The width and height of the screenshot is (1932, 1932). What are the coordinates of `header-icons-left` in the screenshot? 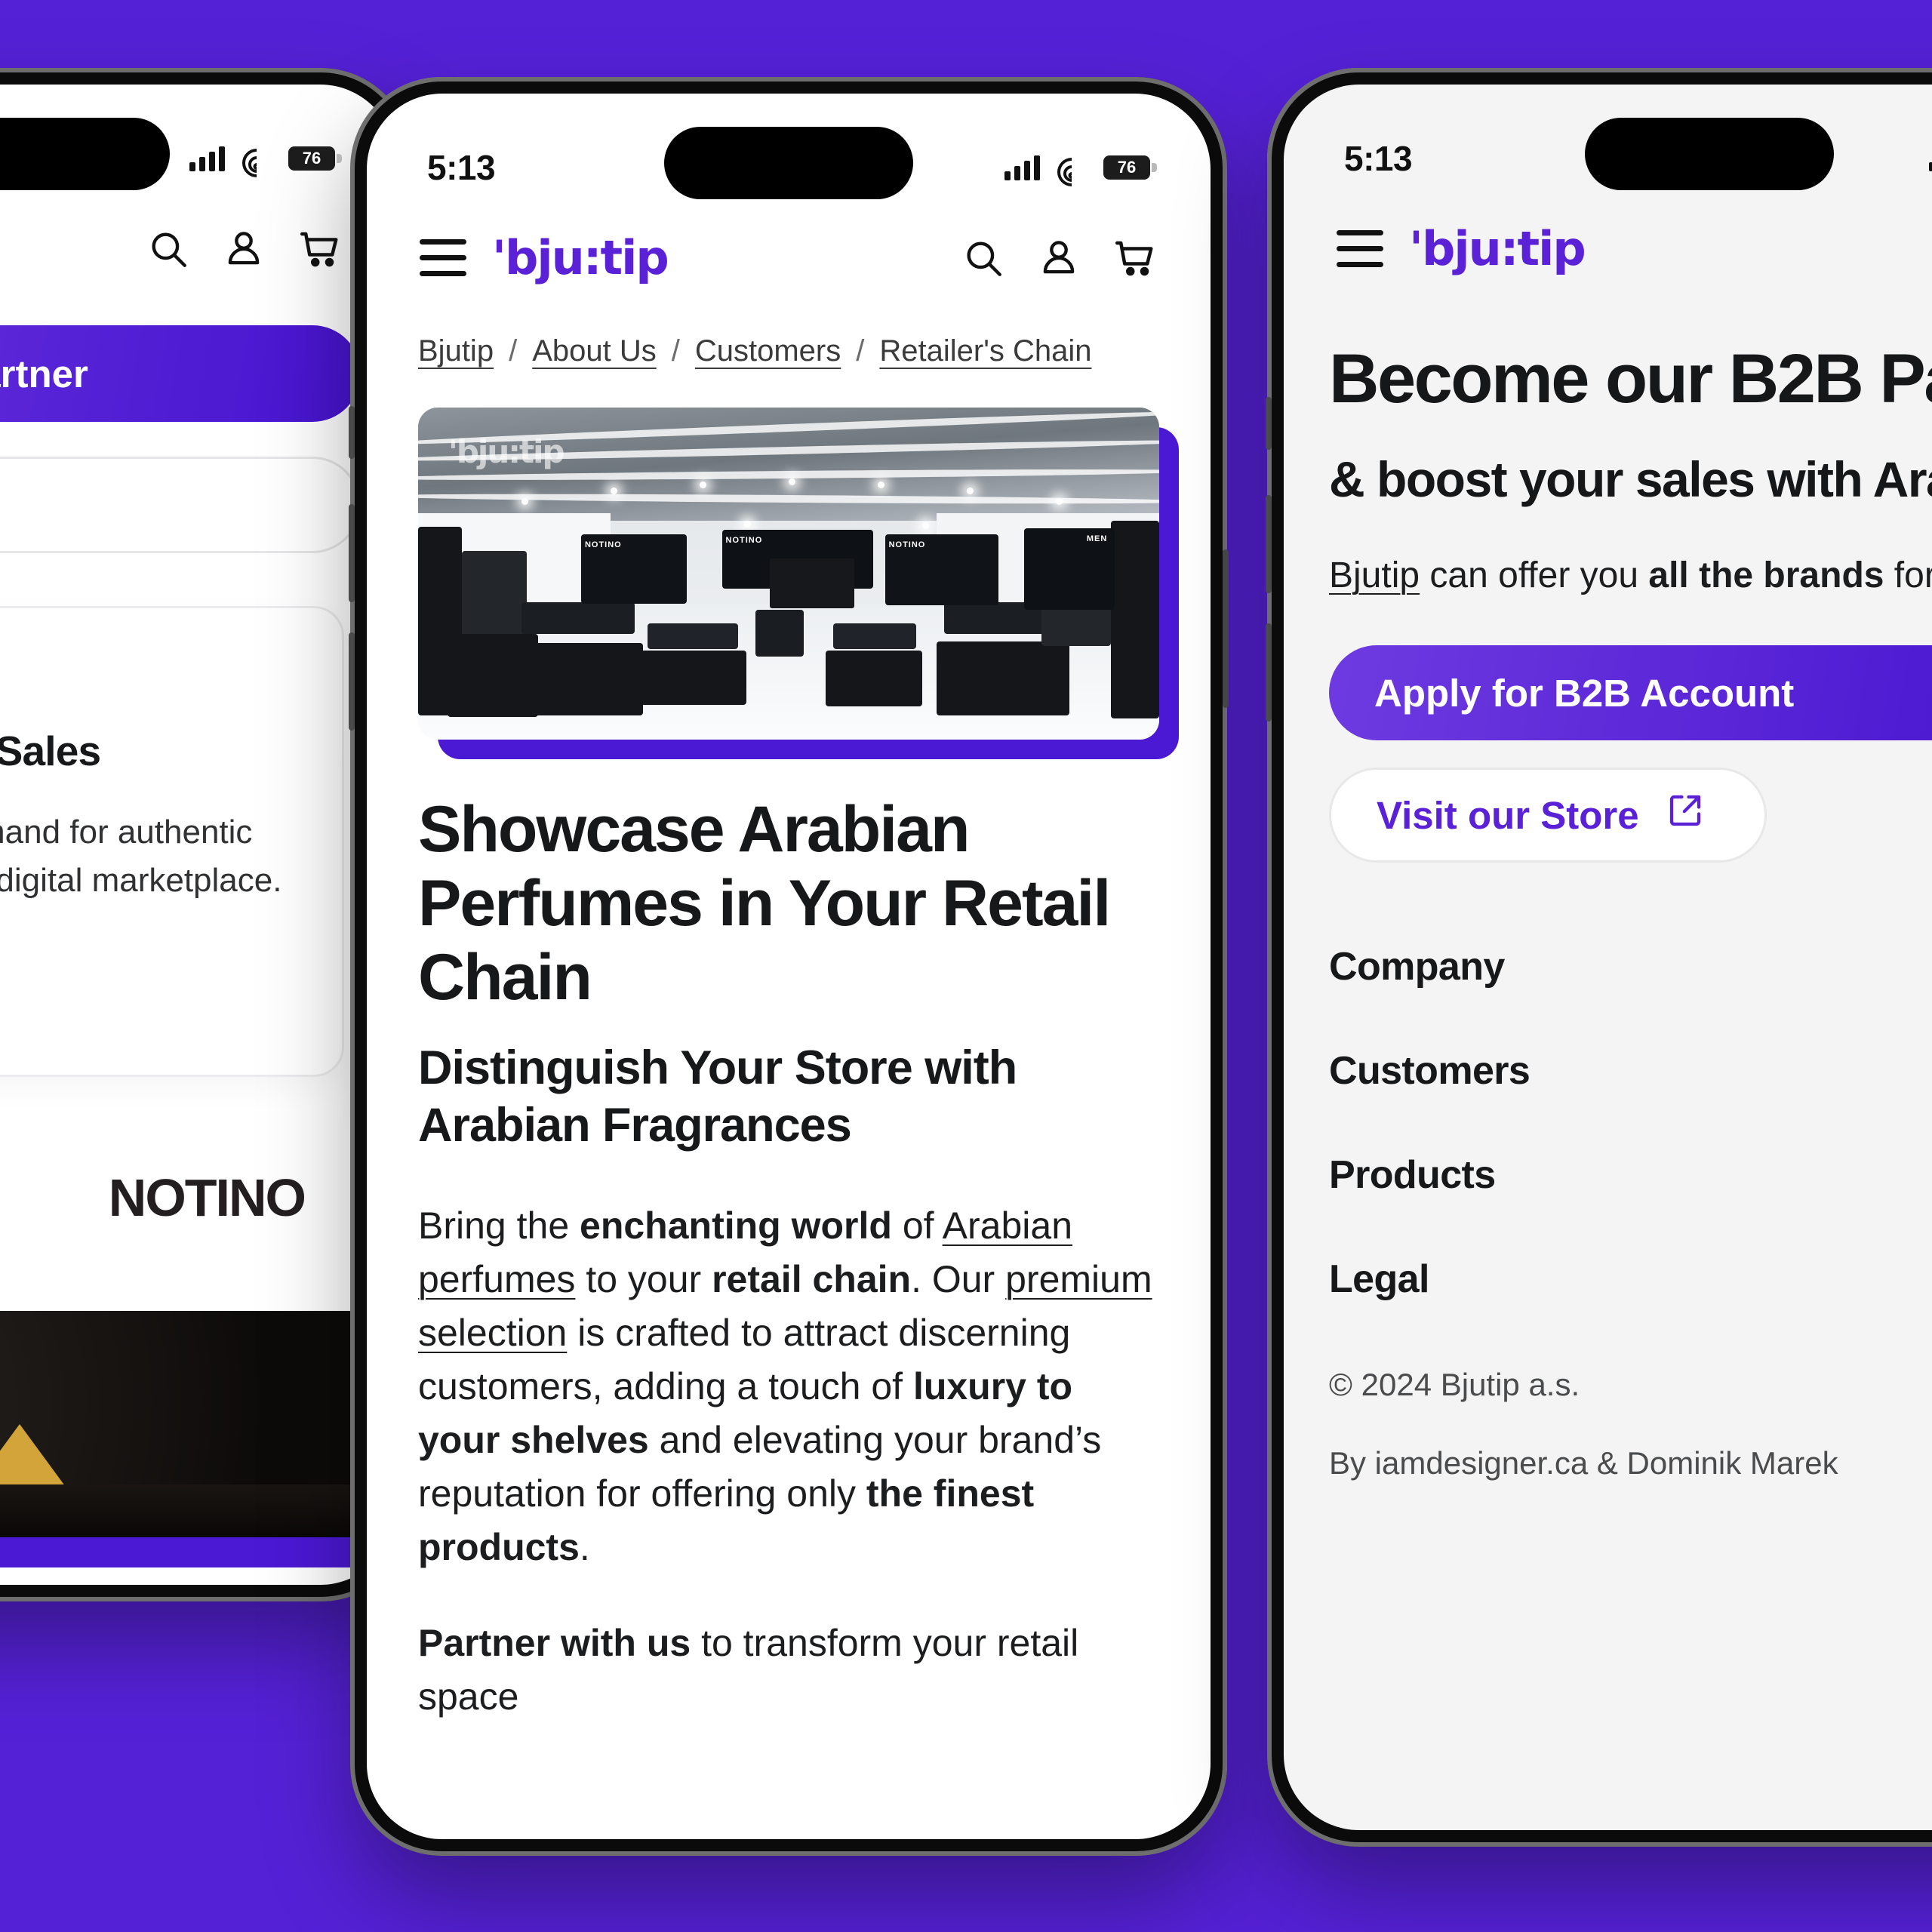 It's located at (244, 249).